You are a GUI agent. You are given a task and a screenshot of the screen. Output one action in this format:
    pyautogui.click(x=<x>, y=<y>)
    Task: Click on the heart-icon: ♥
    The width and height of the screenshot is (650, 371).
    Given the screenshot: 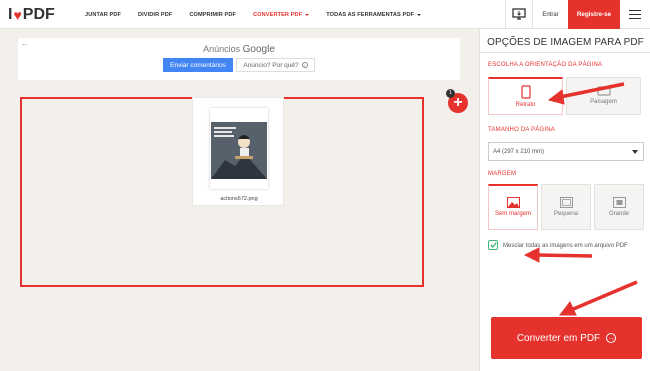 What is the action you would take?
    pyautogui.click(x=17, y=15)
    